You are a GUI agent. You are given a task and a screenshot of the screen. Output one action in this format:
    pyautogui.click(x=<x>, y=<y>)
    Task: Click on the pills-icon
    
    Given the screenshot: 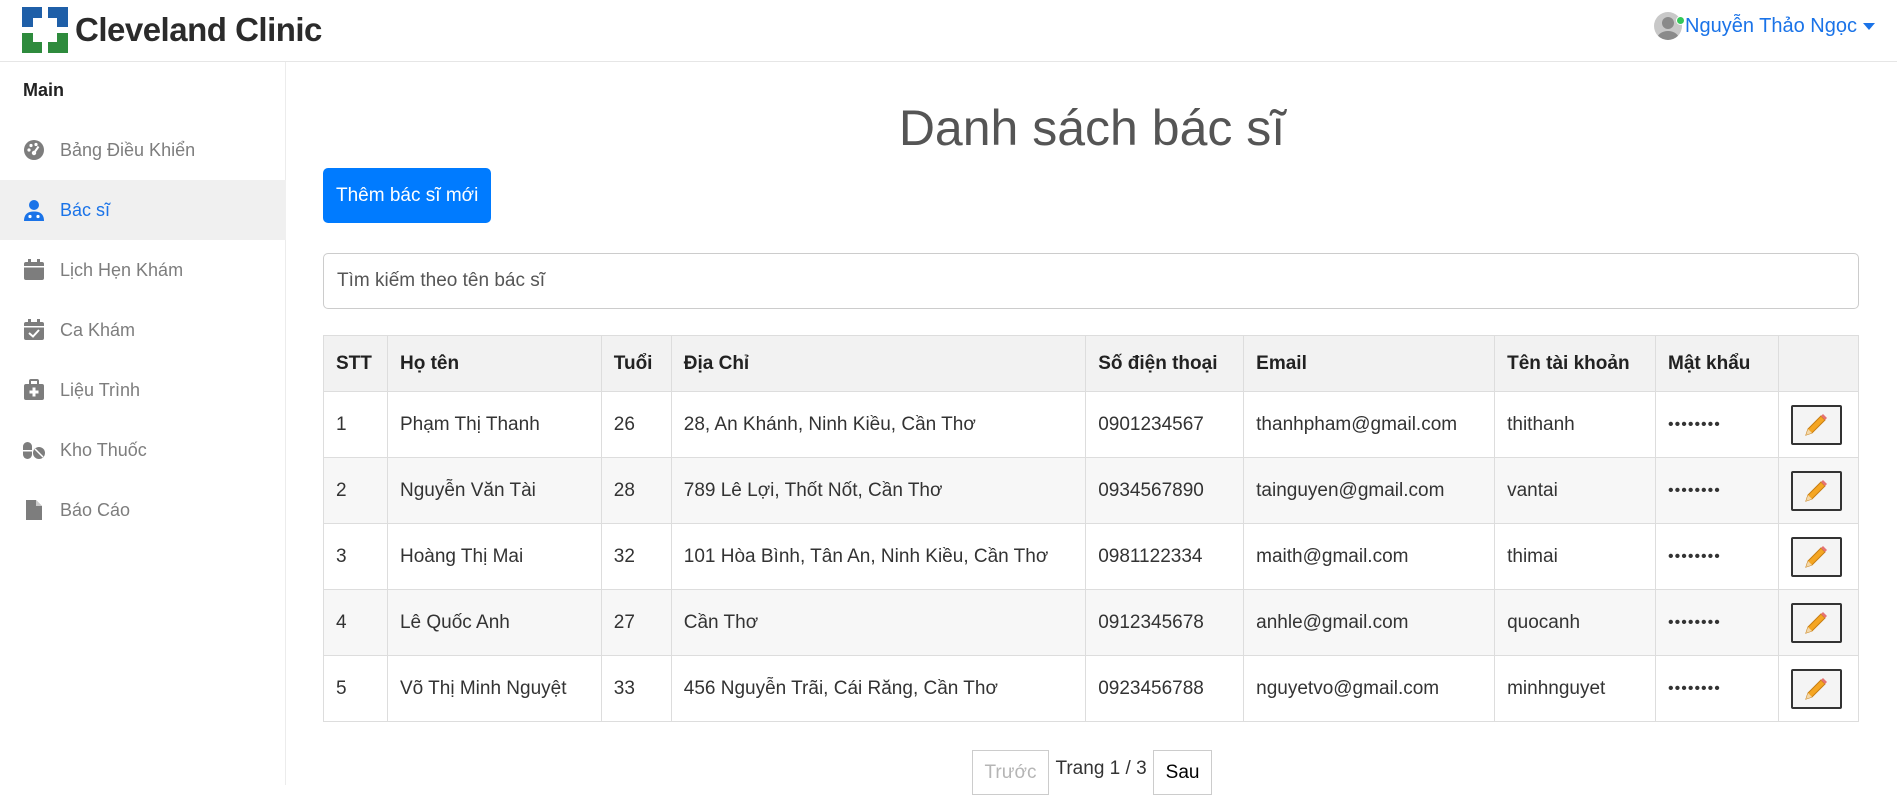 What is the action you would take?
    pyautogui.click(x=34, y=450)
    